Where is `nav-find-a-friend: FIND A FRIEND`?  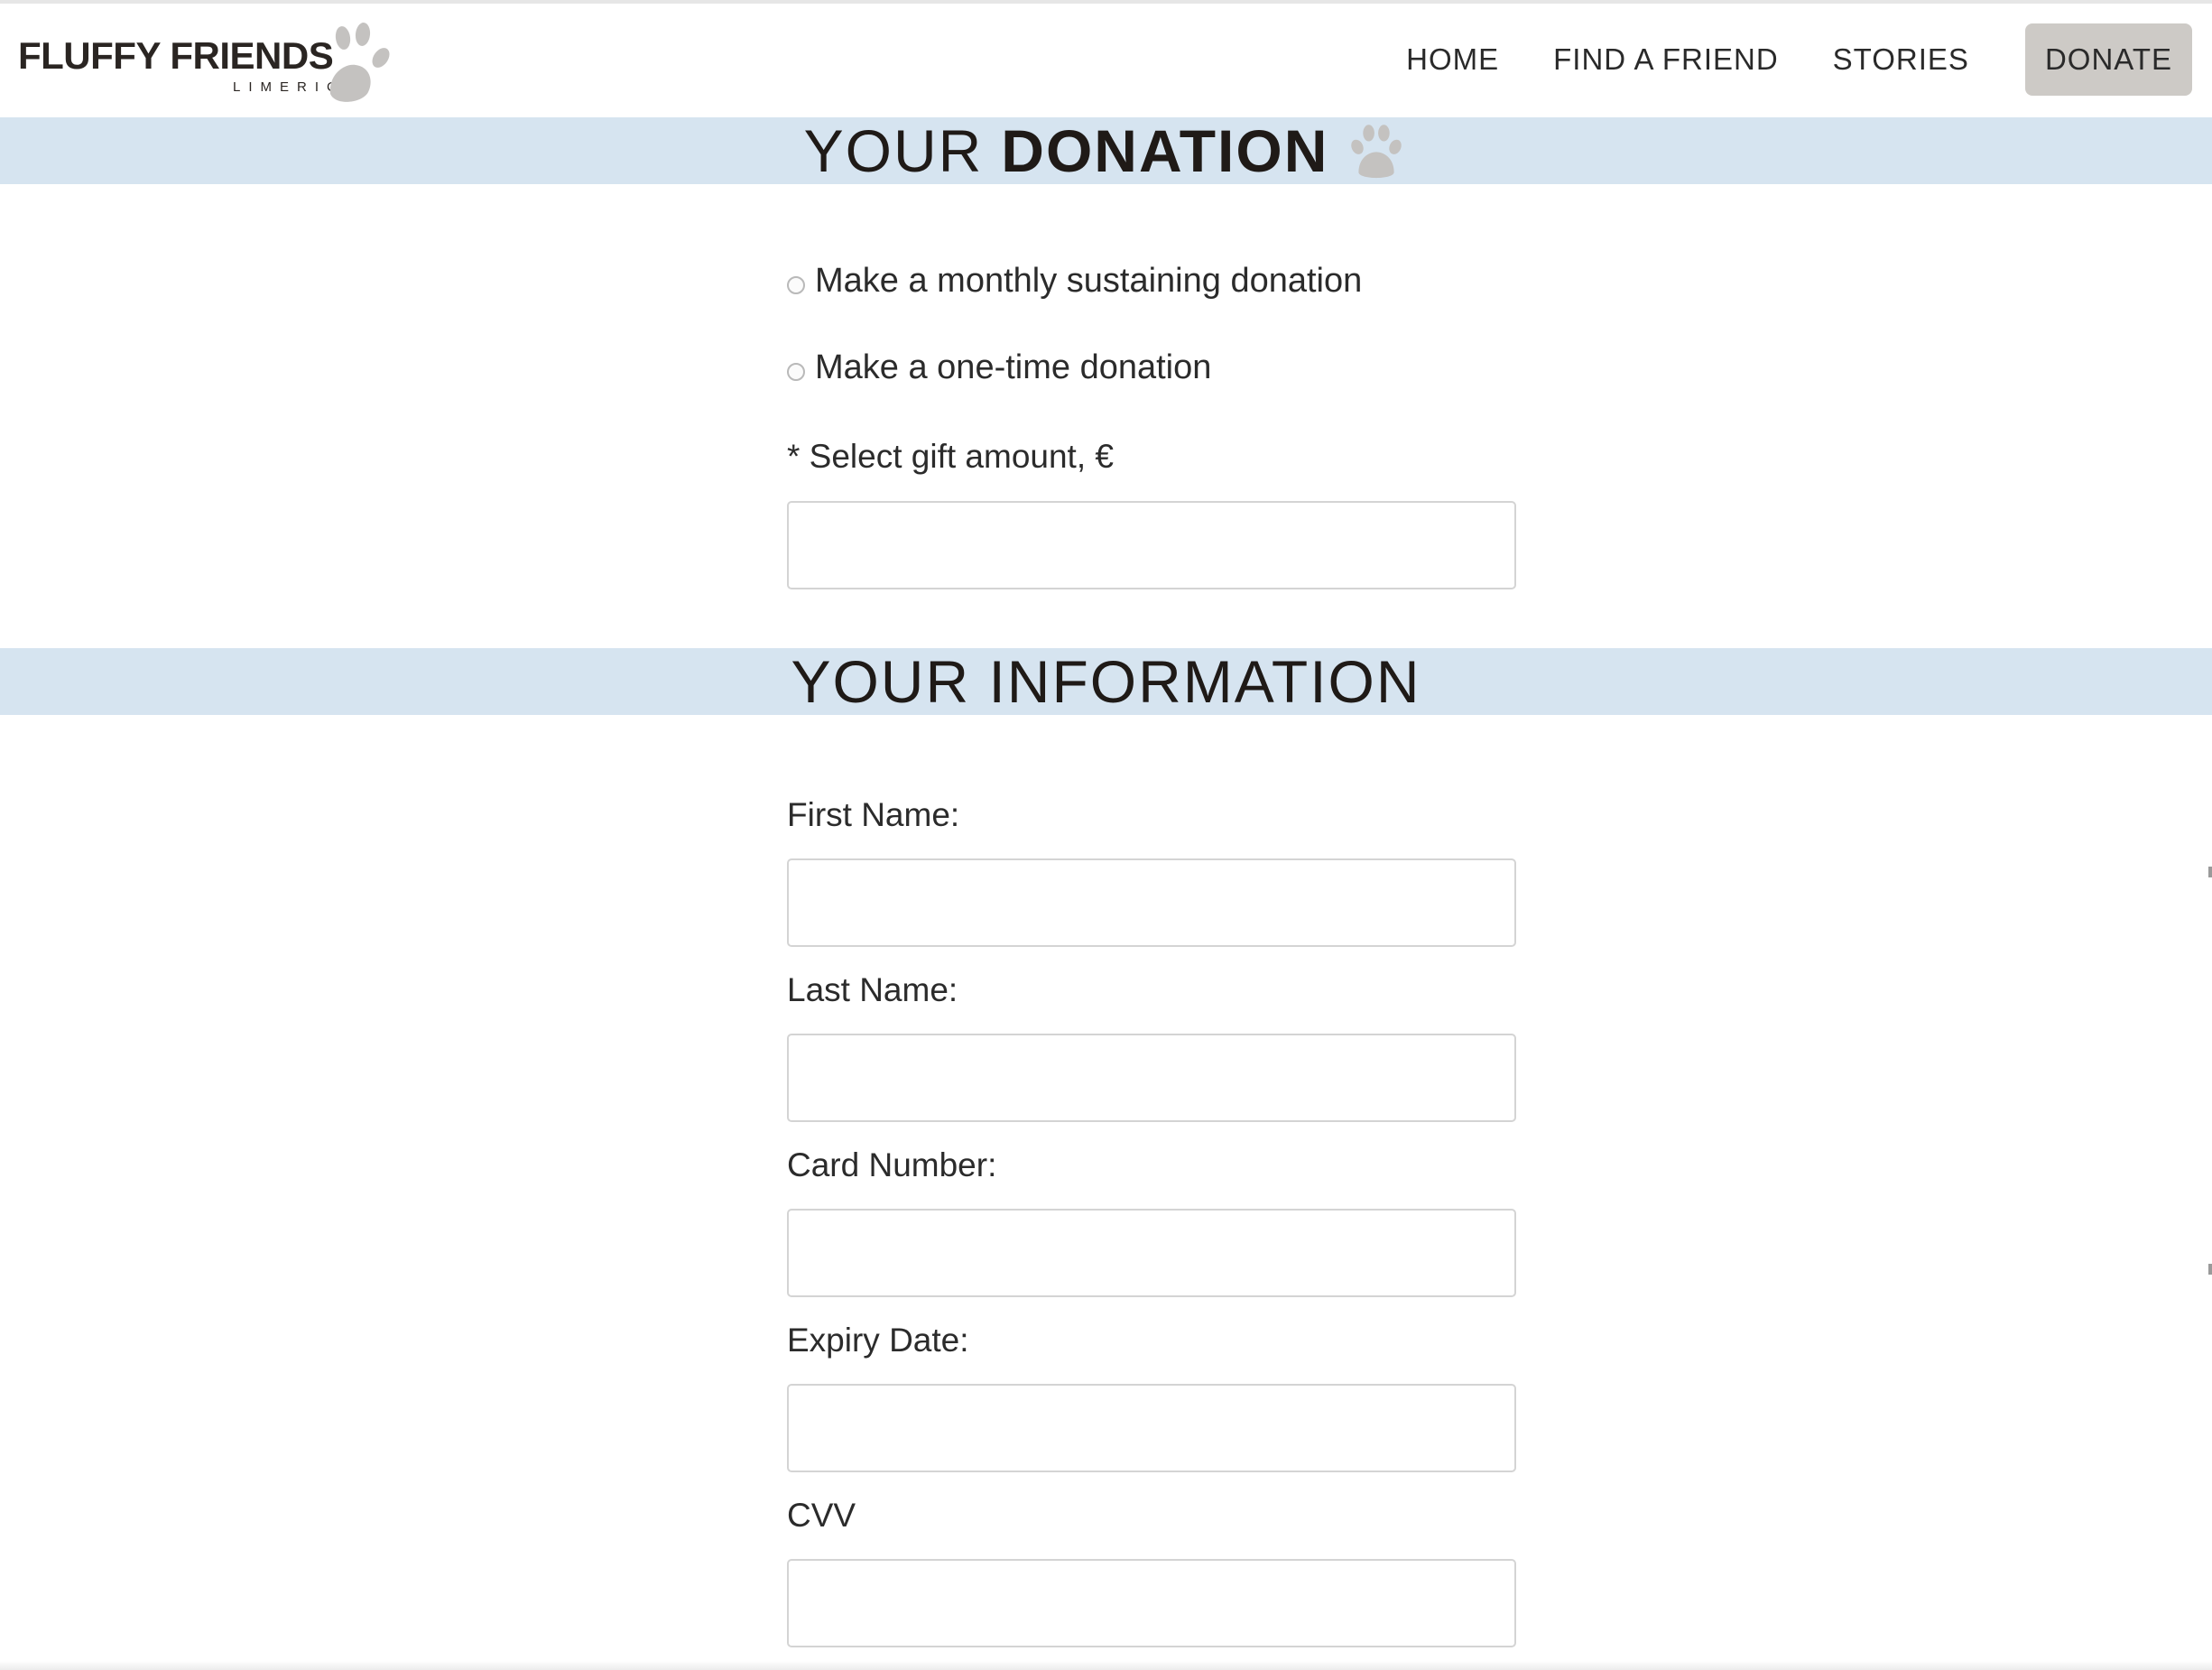
nav-find-a-friend: FIND A FRIEND is located at coordinates (1666, 59).